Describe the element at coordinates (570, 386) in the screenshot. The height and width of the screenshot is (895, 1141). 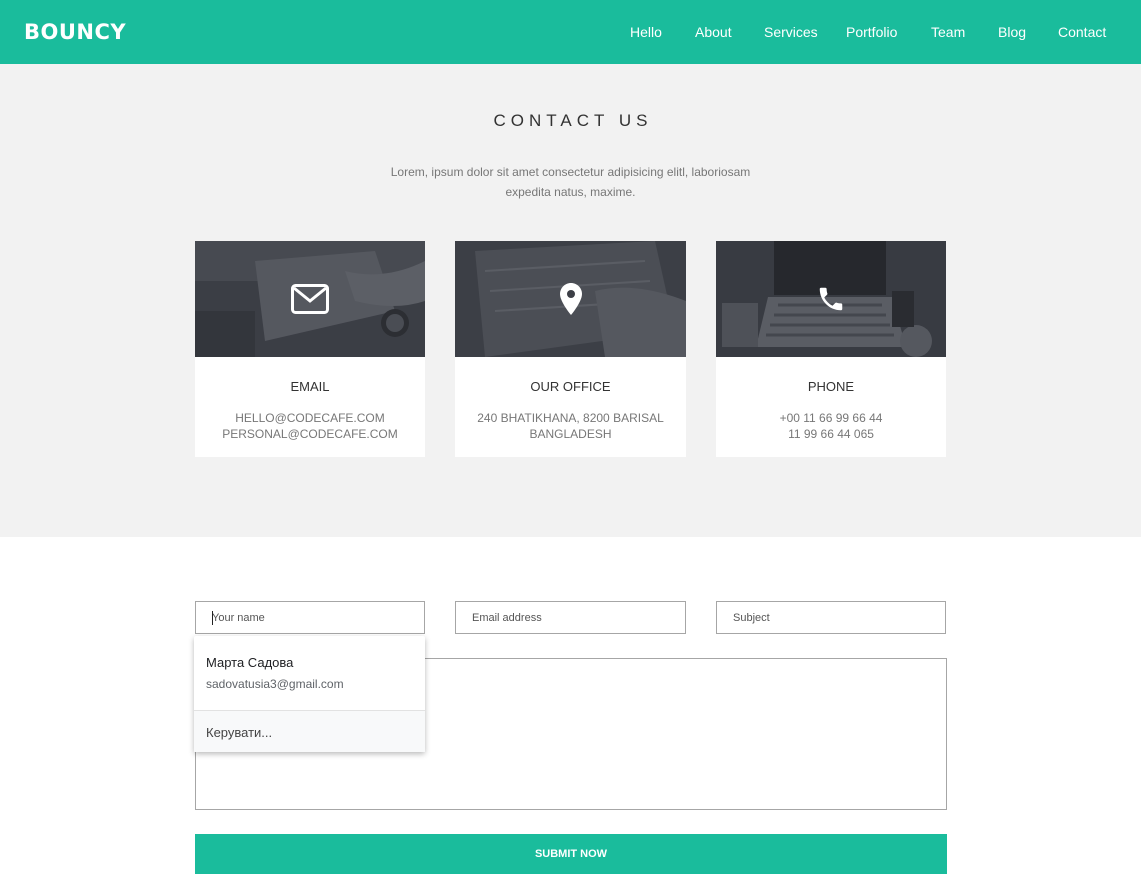
I see `office-card-title: OUR OFFICE` at that location.